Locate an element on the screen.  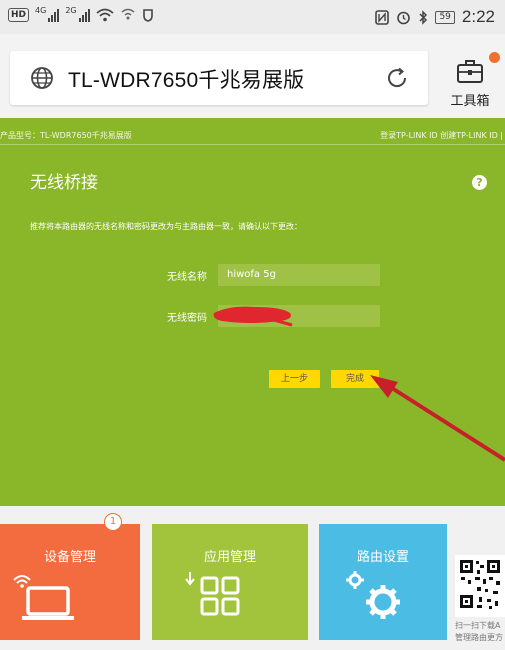
laptop-wifi-icon is located at coordinates (43, 597).